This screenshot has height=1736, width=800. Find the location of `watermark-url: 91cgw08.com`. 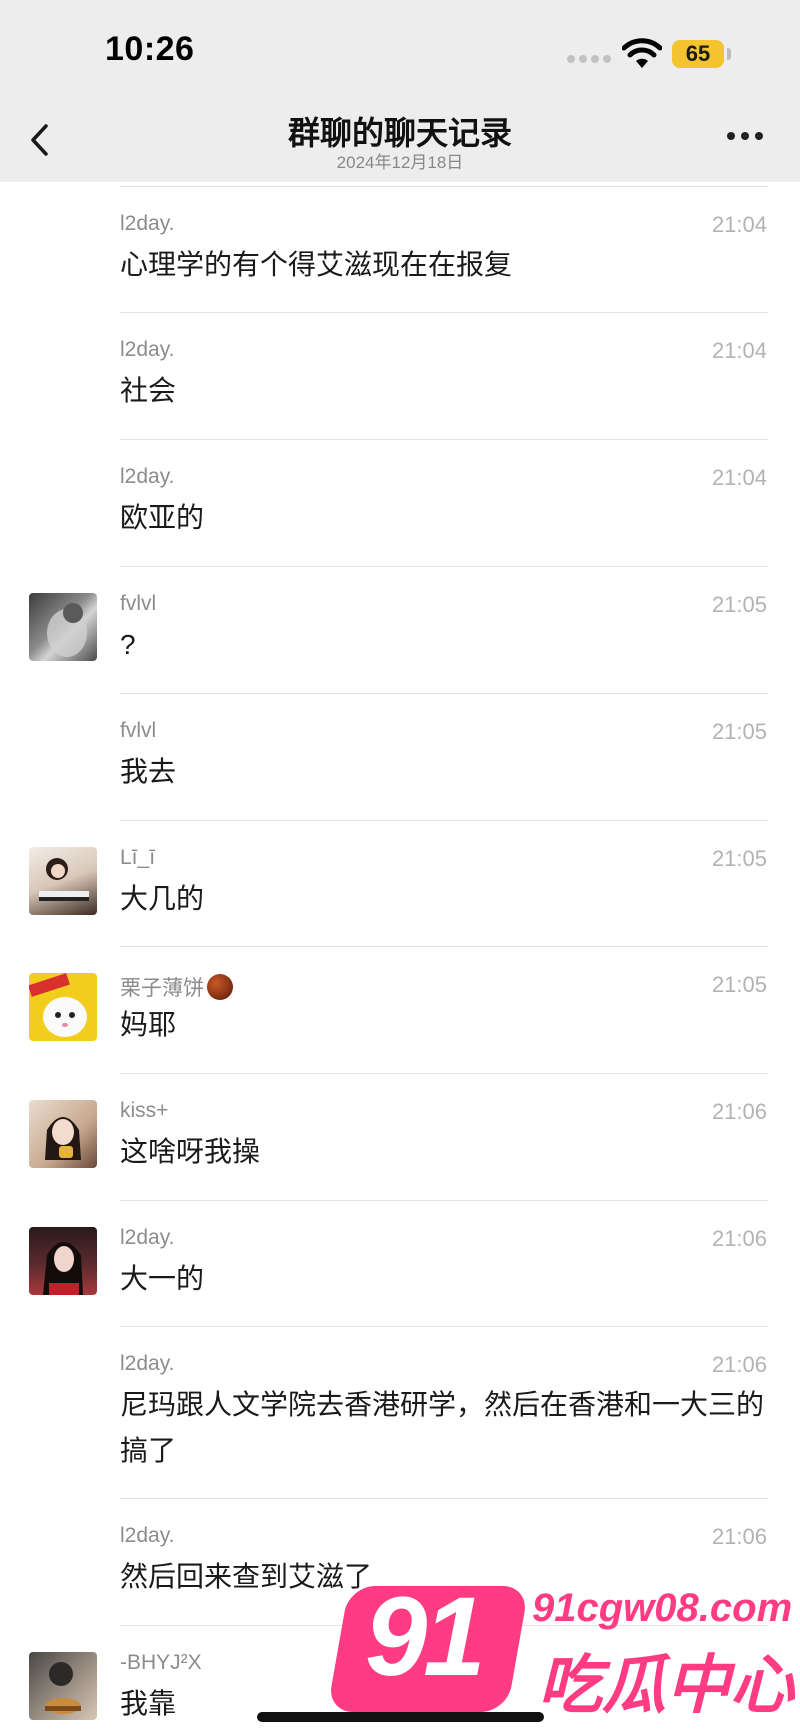

watermark-url: 91cgw08.com is located at coordinates (662, 1608).